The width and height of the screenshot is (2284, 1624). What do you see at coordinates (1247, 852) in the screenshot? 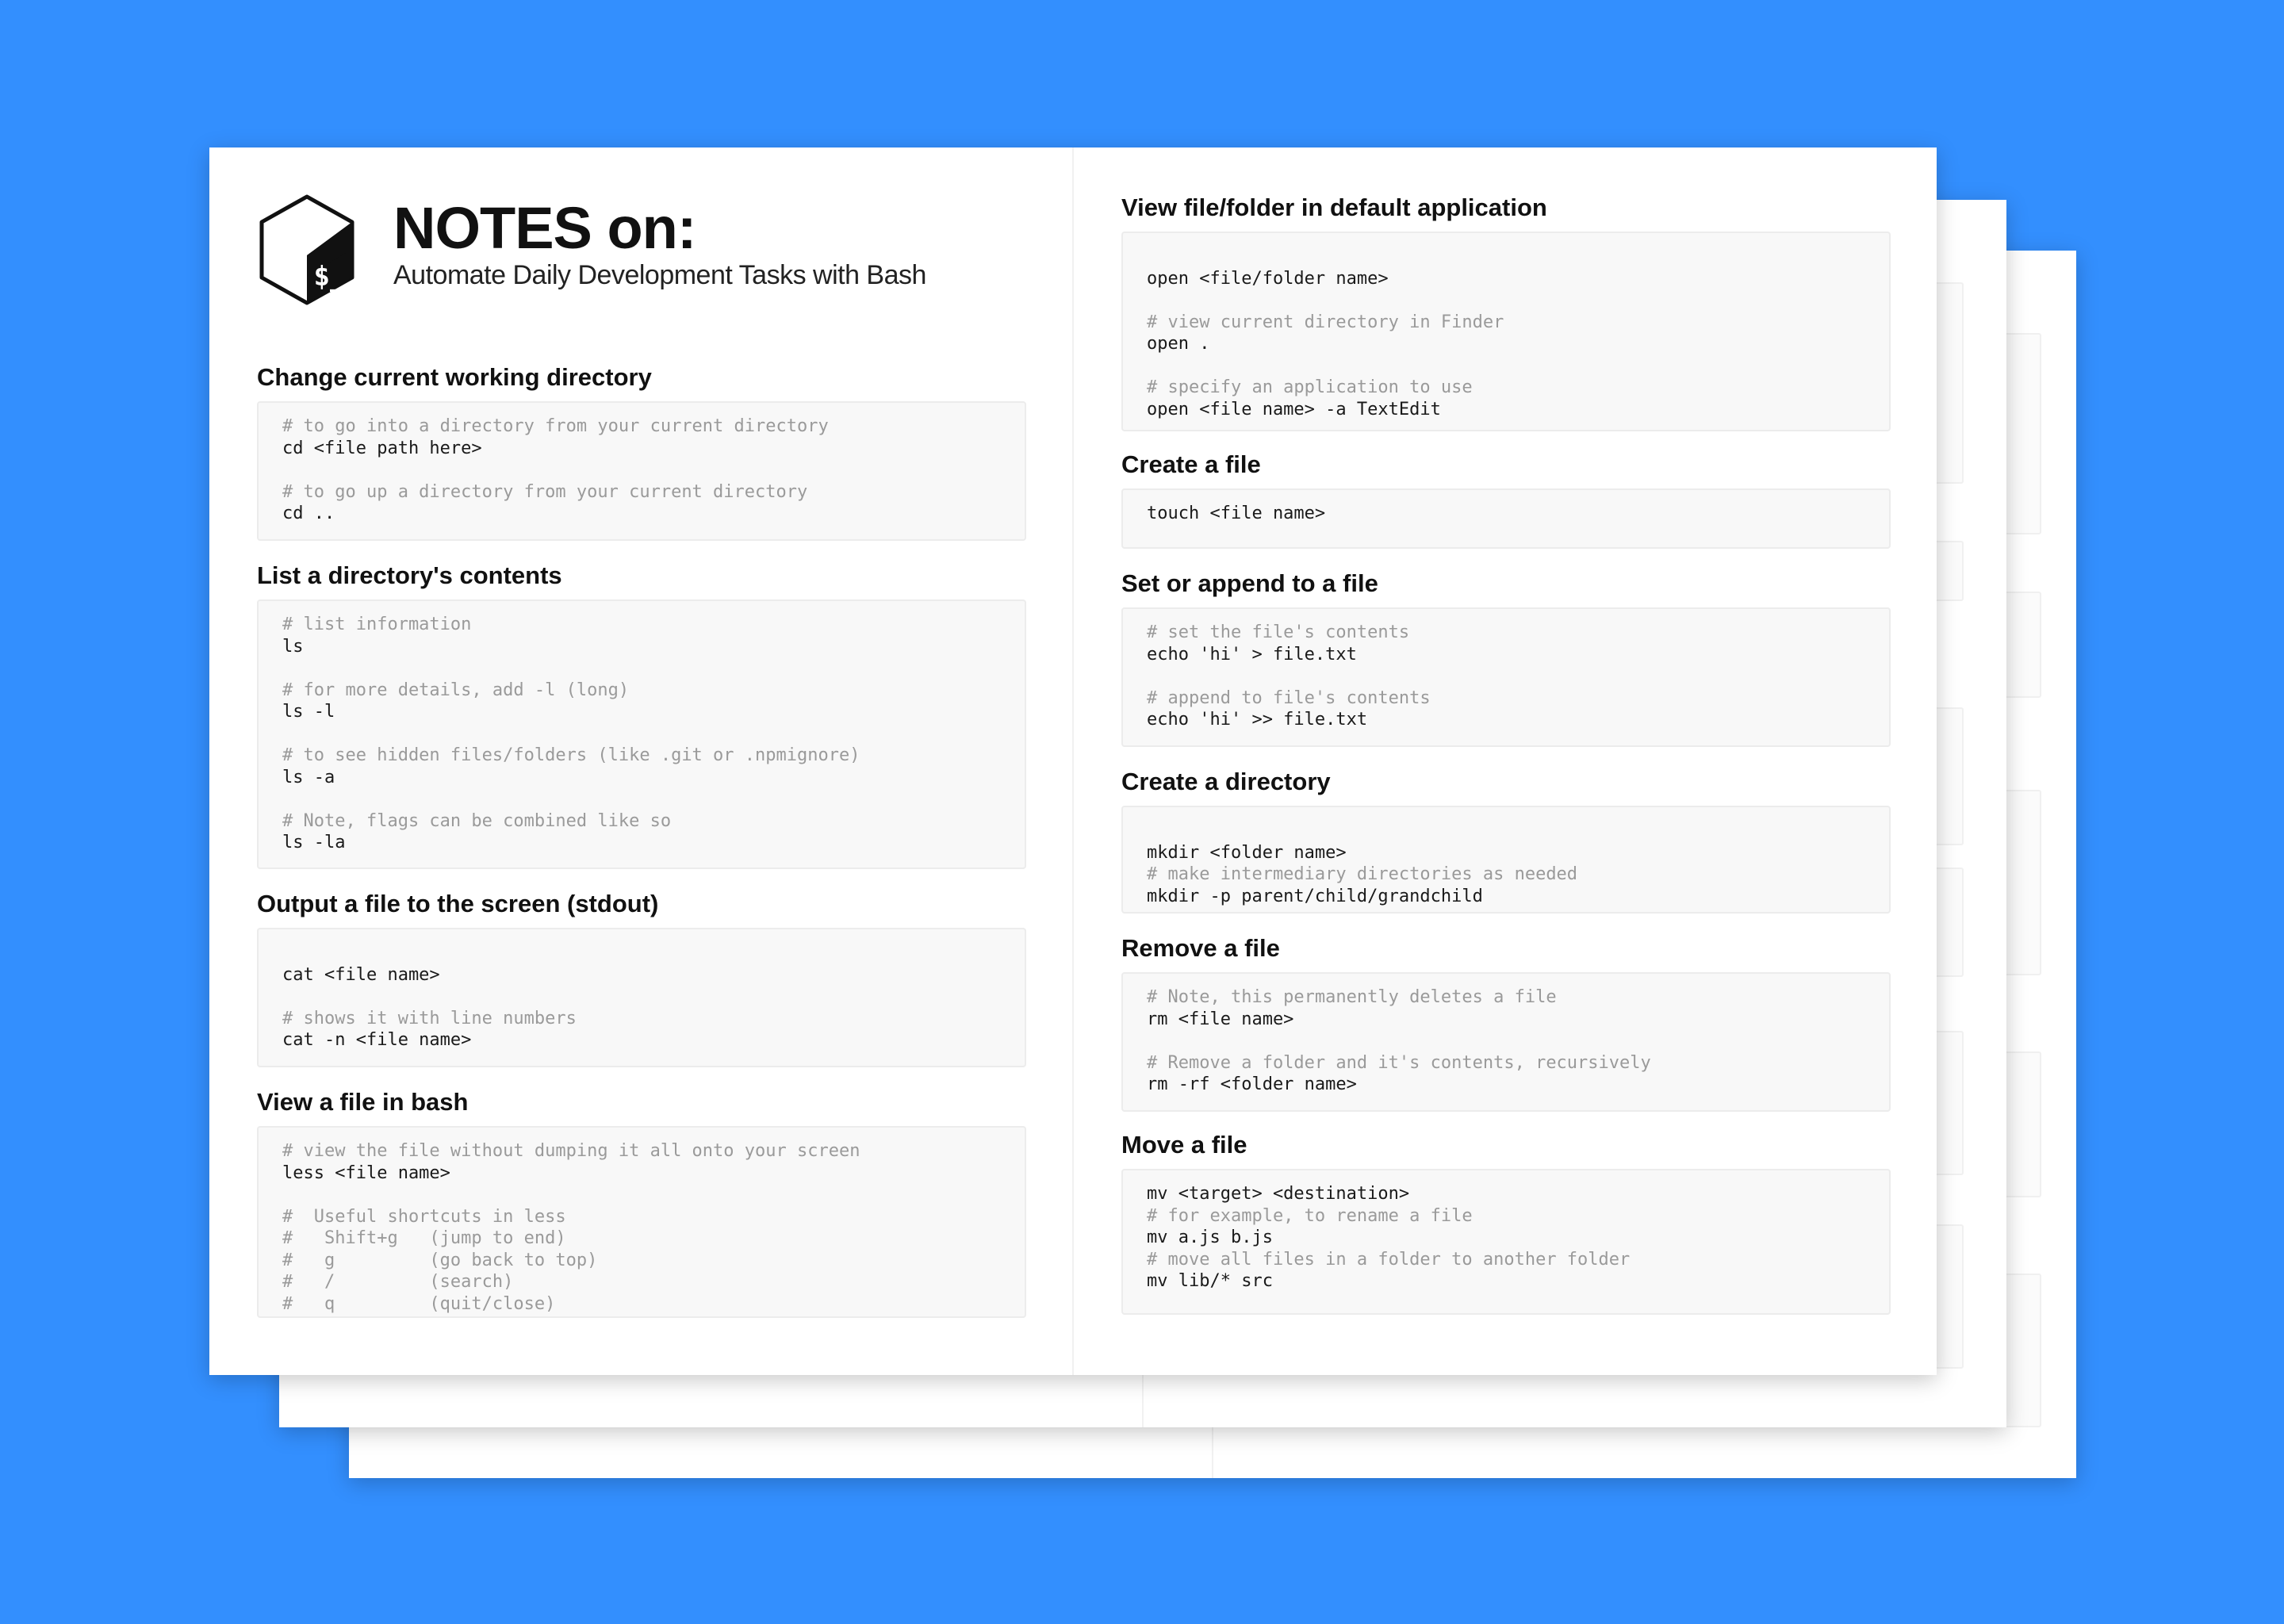
I see `code-line: mkdir <folder name>` at bounding box center [1247, 852].